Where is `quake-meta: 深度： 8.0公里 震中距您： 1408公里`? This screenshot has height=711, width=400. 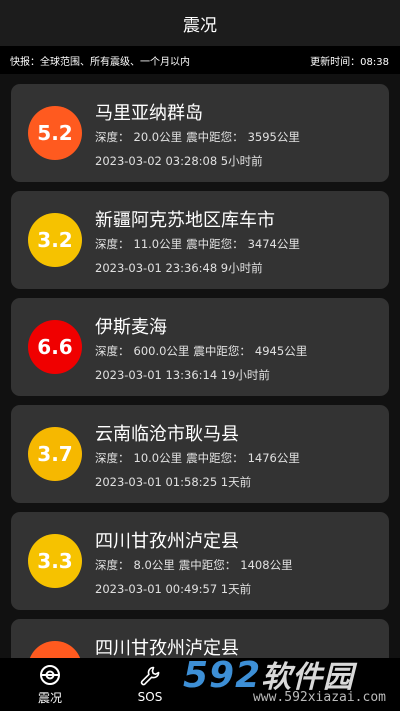
quake-meta: 深度： 8.0公里 震中距您： 1408公里 is located at coordinates (196, 565).